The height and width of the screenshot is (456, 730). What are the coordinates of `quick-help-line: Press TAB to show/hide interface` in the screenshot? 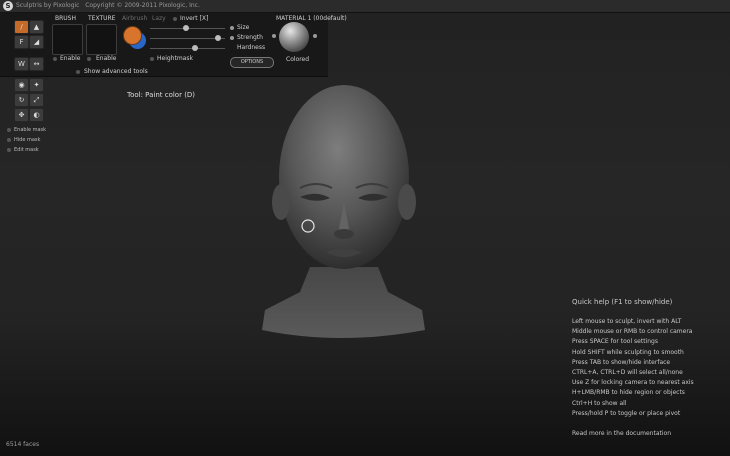 It's located at (621, 362).